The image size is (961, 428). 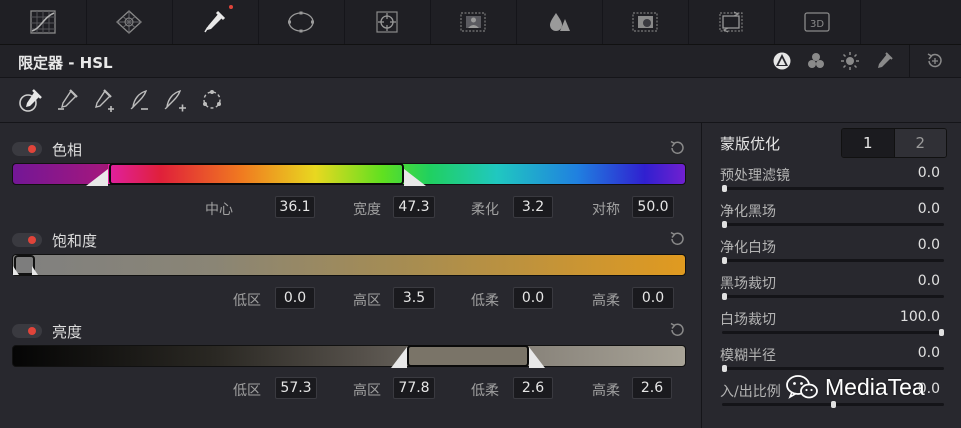 I want to click on saturation-soft-low-handle, so click(x=17, y=271).